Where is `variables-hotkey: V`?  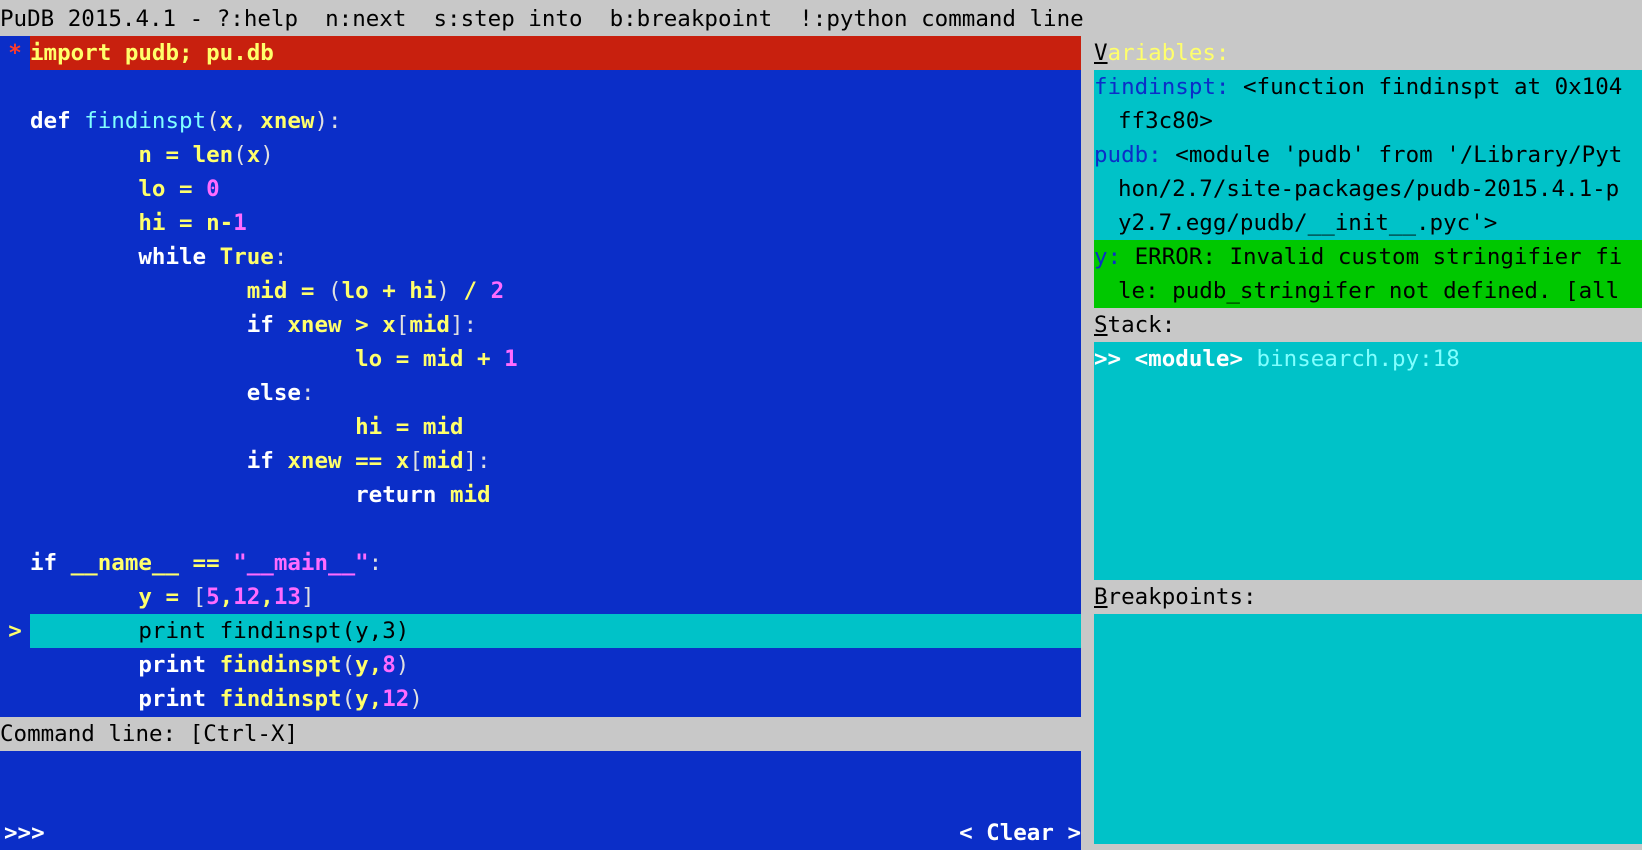 variables-hotkey: V is located at coordinates (1101, 53).